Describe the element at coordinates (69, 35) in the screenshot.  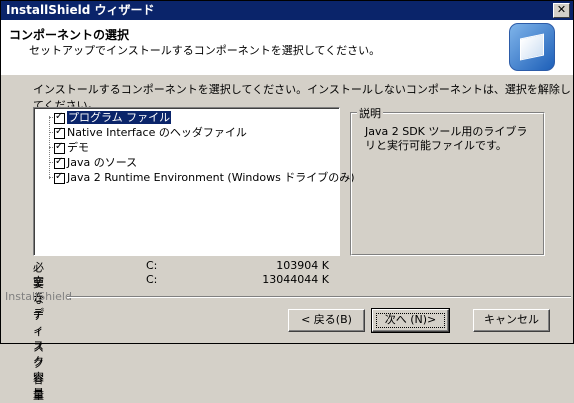
I see `page-title: コンポーネントの選択` at that location.